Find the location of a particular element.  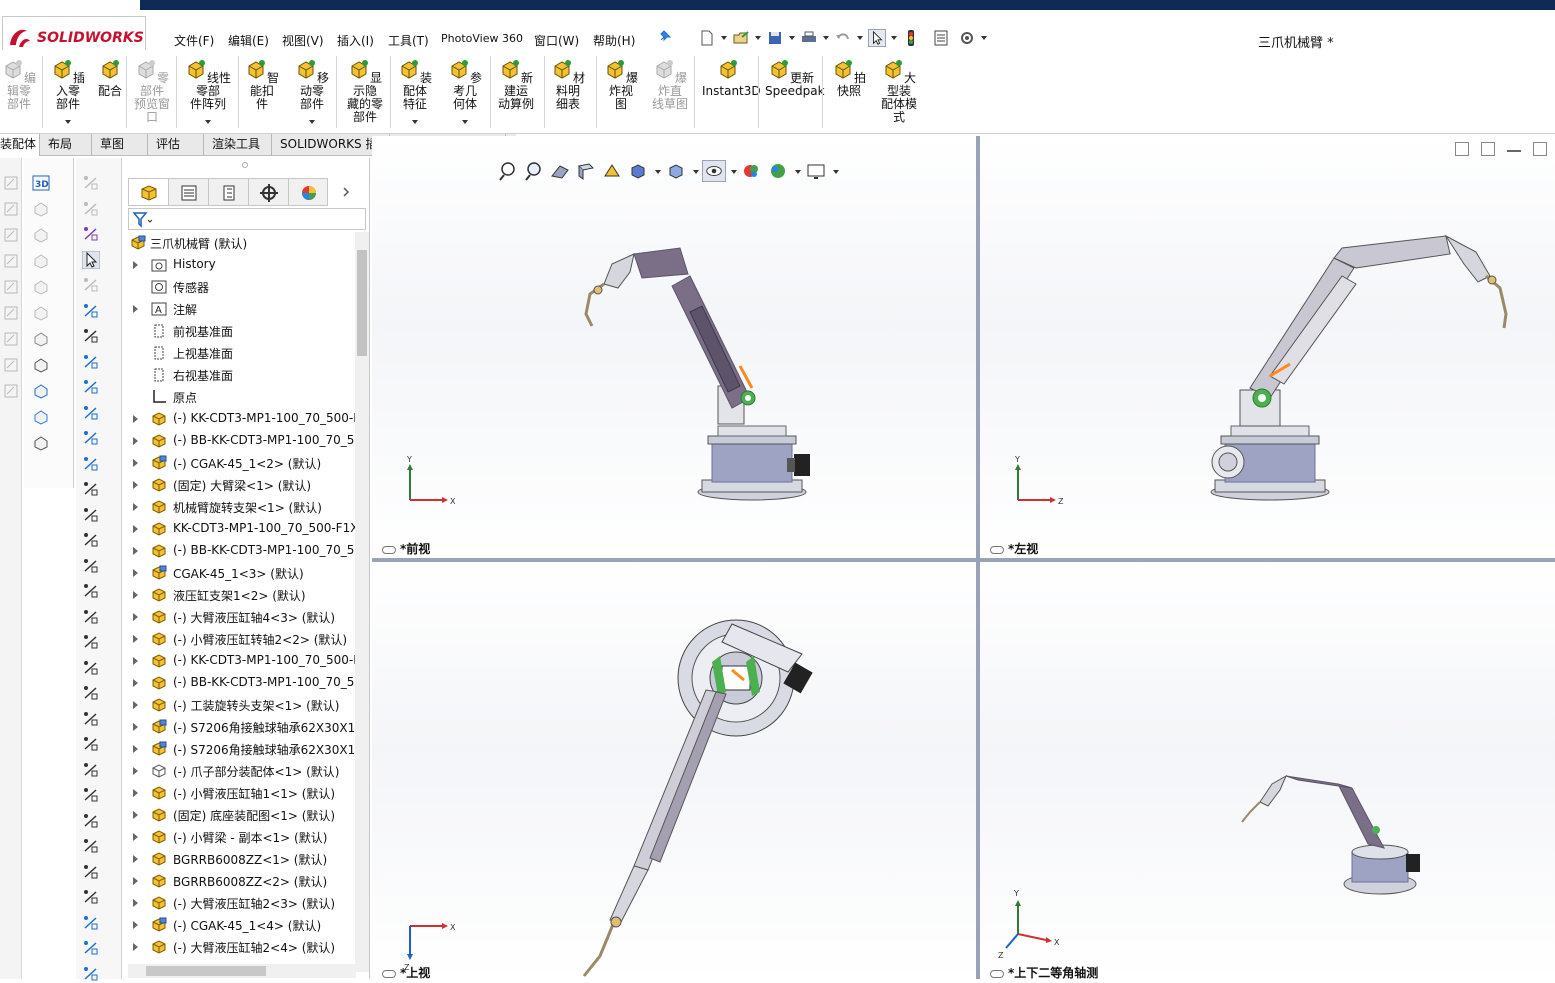

3d-sketch-icon: 3D is located at coordinates (41, 183).